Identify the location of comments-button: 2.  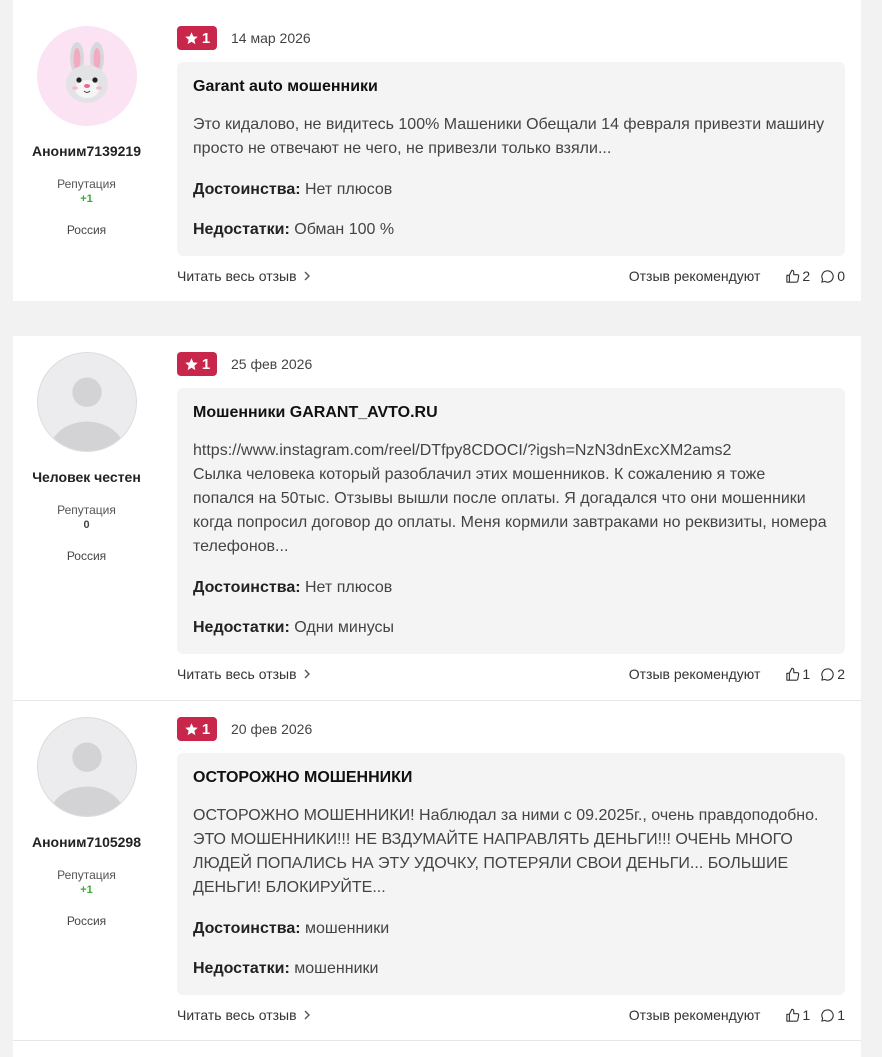
(832, 674).